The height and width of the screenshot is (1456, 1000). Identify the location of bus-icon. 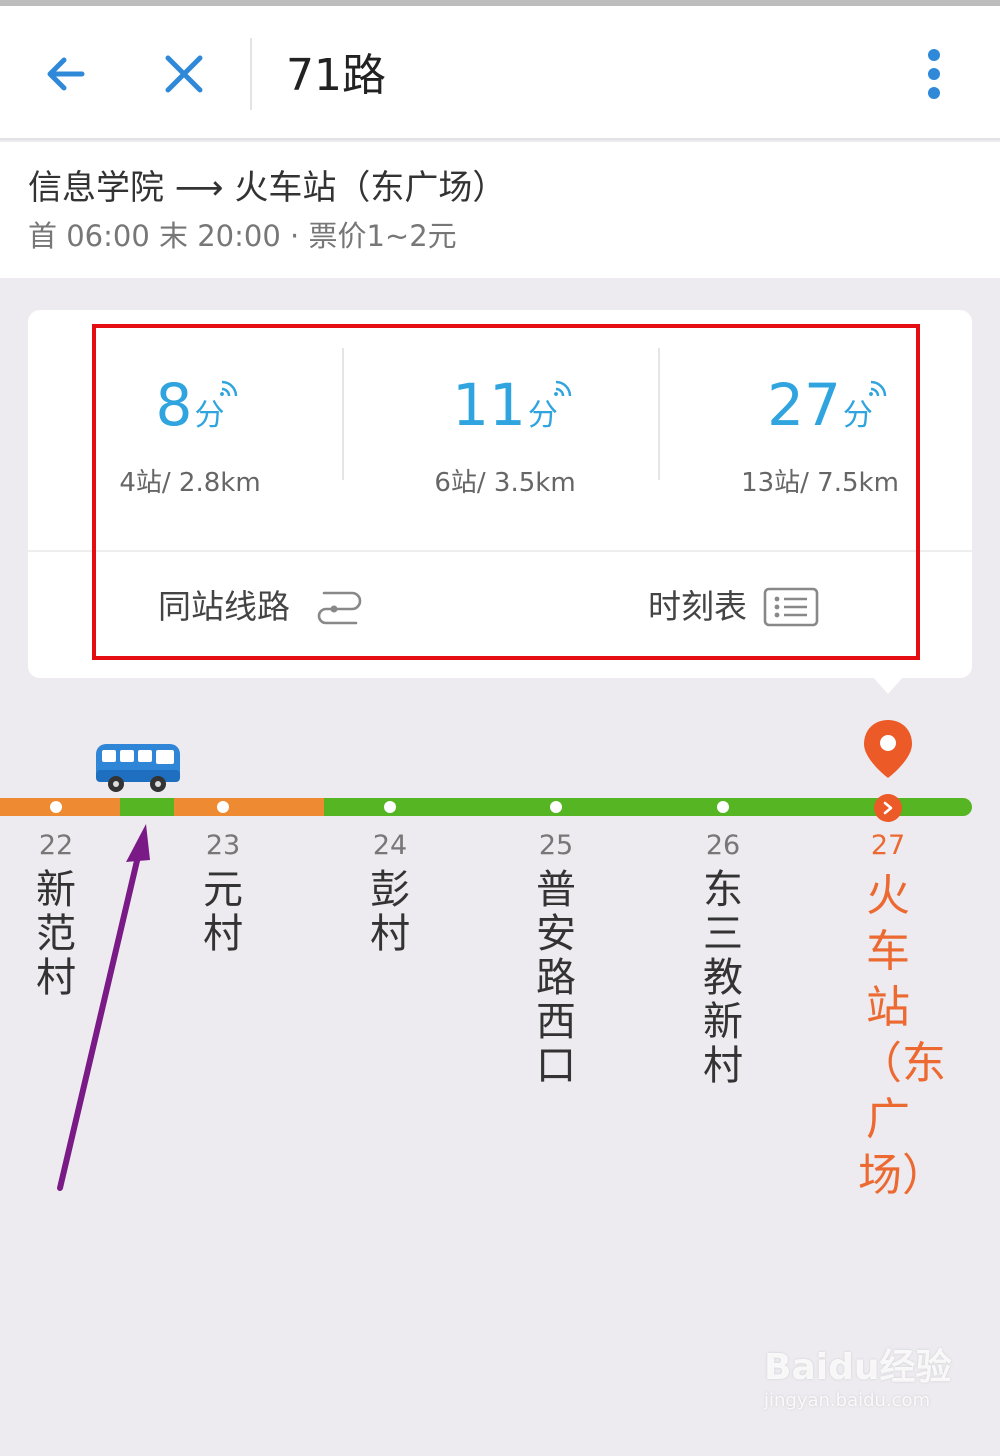
(138, 770).